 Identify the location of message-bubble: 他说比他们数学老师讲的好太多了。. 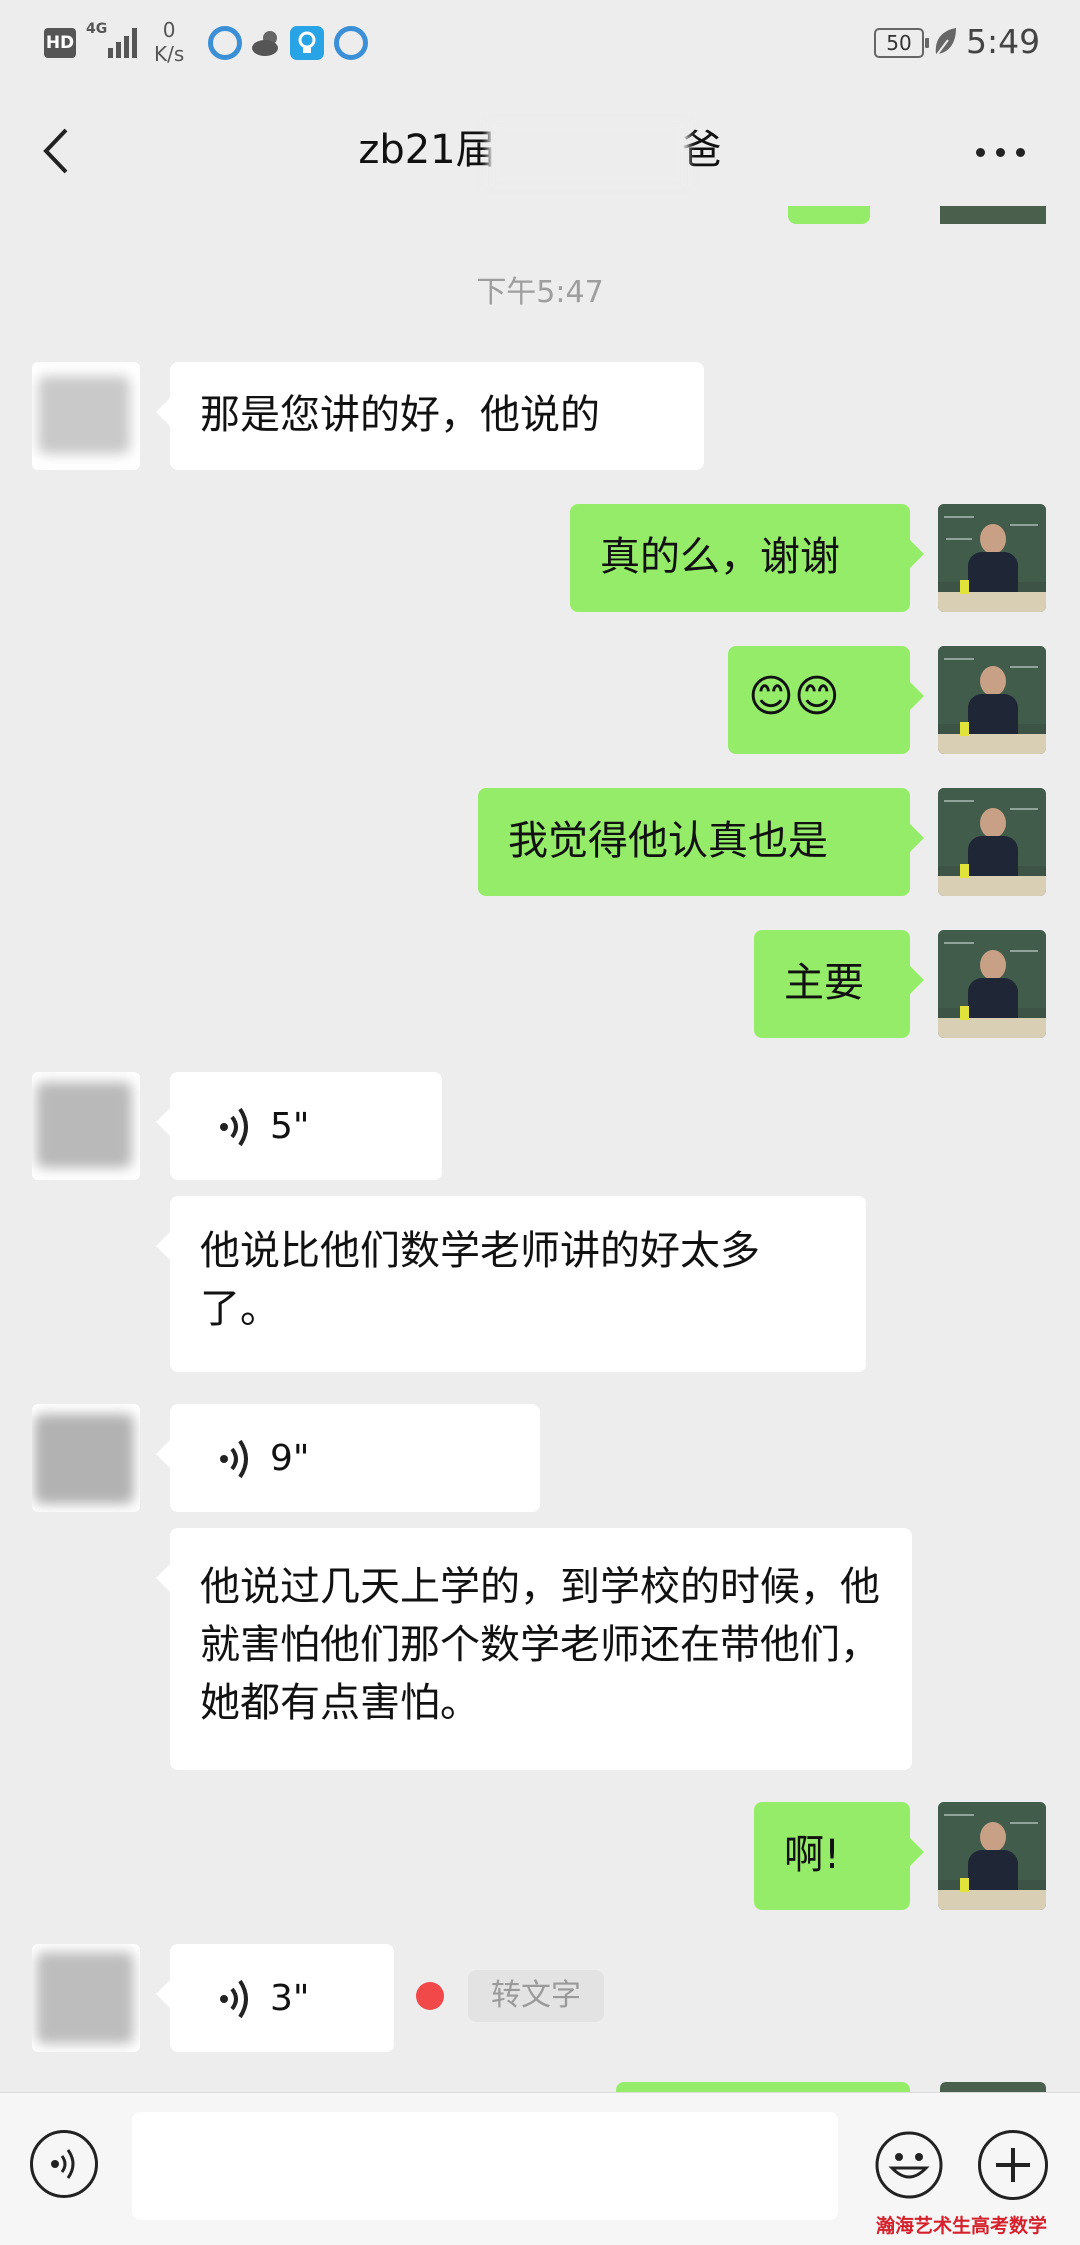
(511, 1284).